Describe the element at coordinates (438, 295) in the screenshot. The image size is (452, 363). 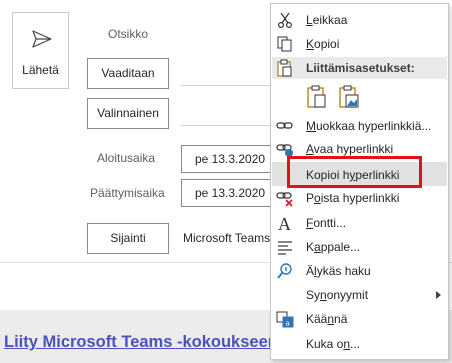
I see `submenu-arrow-icon` at that location.